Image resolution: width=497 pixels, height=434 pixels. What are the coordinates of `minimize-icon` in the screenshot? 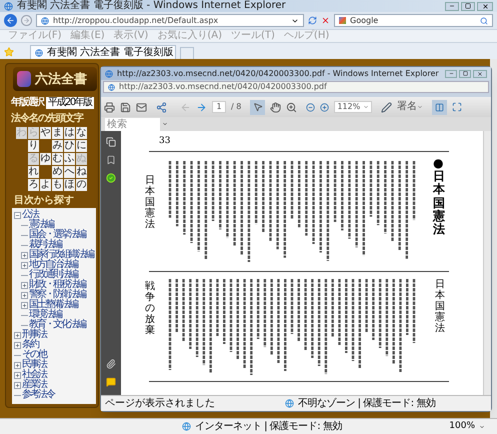 It's located at (452, 6).